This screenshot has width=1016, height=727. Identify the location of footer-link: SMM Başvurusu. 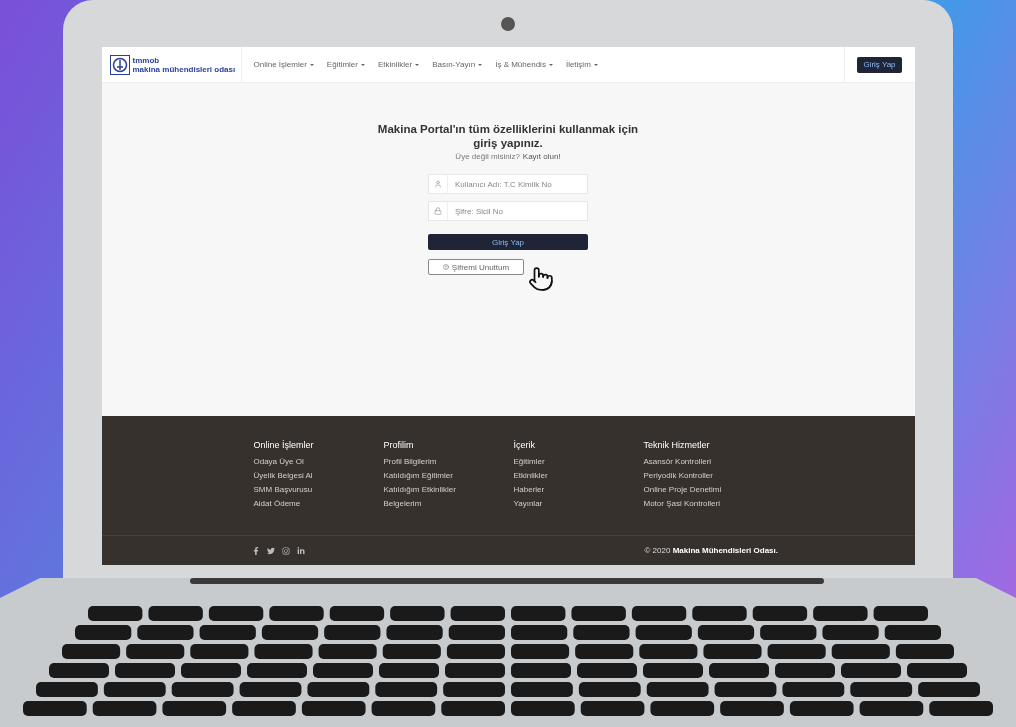
(318, 489).